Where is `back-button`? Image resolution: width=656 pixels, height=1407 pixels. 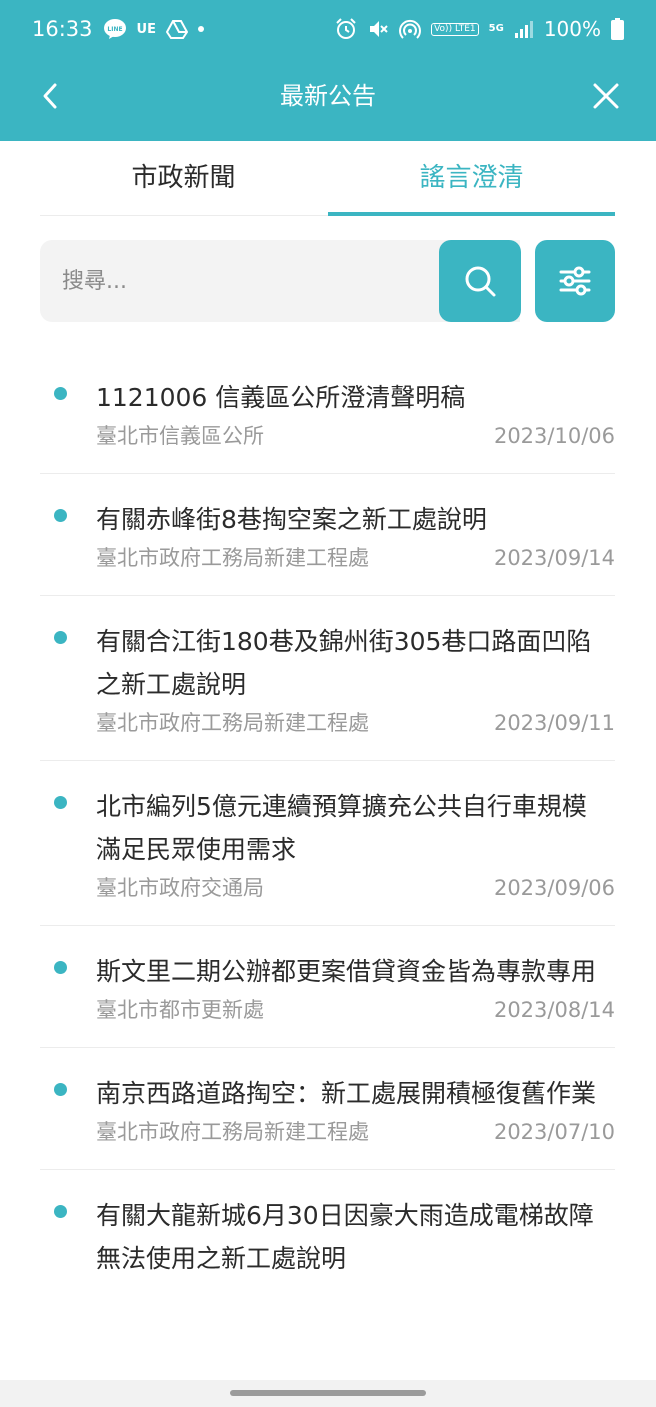 back-button is located at coordinates (50, 96).